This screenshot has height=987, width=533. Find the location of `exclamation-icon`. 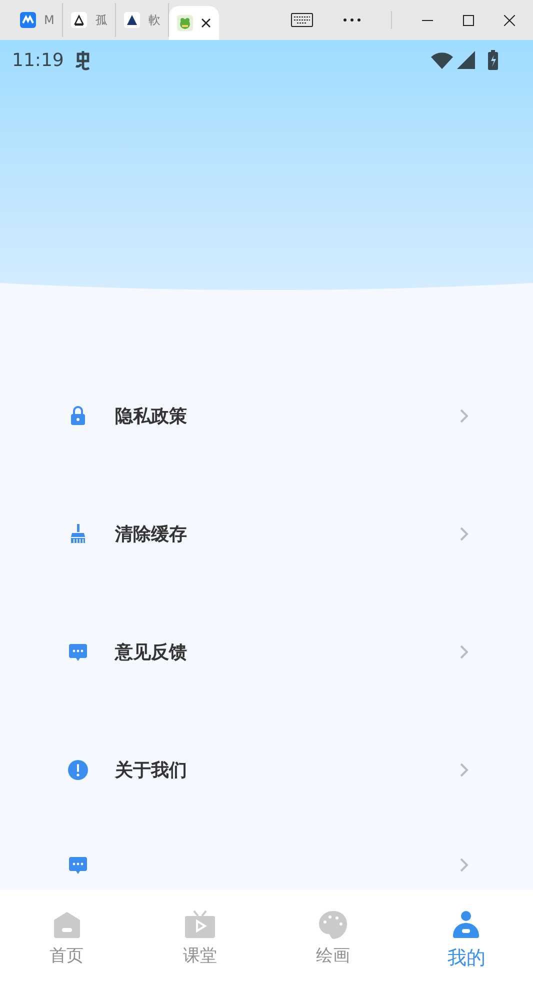

exclamation-icon is located at coordinates (78, 770).